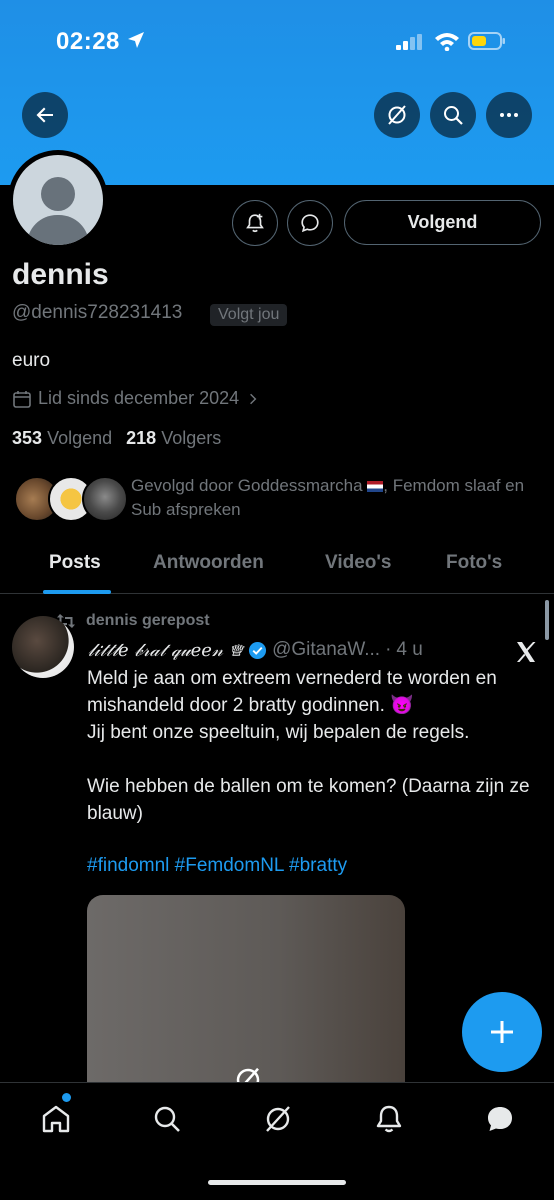  Describe the element at coordinates (277, 1182) in the screenshot. I see `home-indicator` at that location.